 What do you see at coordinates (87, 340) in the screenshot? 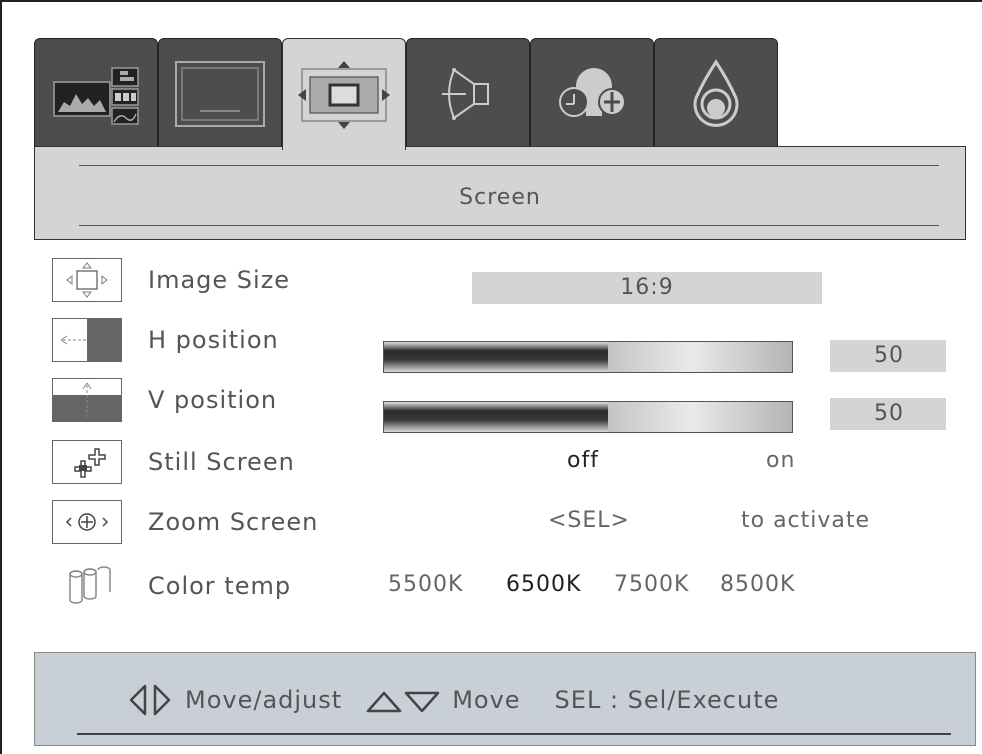
I see `h-position-icon` at bounding box center [87, 340].